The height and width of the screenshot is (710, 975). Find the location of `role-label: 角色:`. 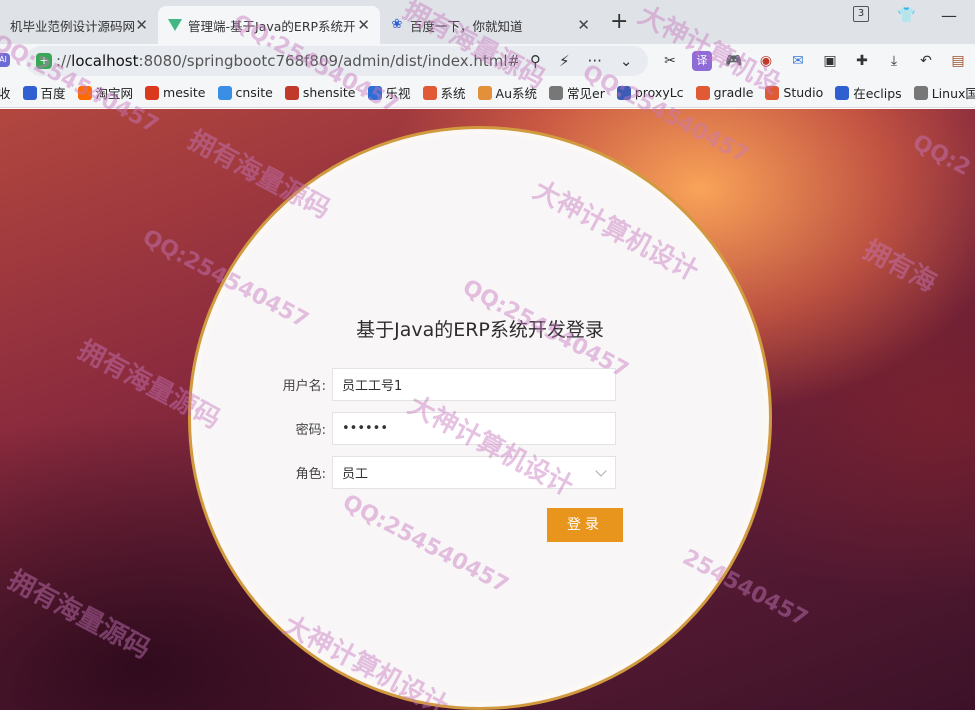

role-label: 角色: is located at coordinates (310, 474).